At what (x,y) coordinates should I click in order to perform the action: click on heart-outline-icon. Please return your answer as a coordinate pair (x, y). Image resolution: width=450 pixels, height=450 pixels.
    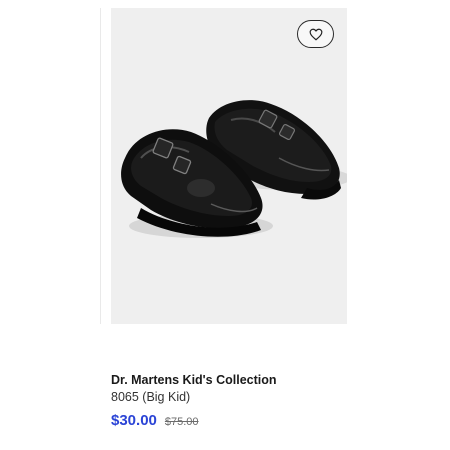
    Looking at the image, I should click on (315, 34).